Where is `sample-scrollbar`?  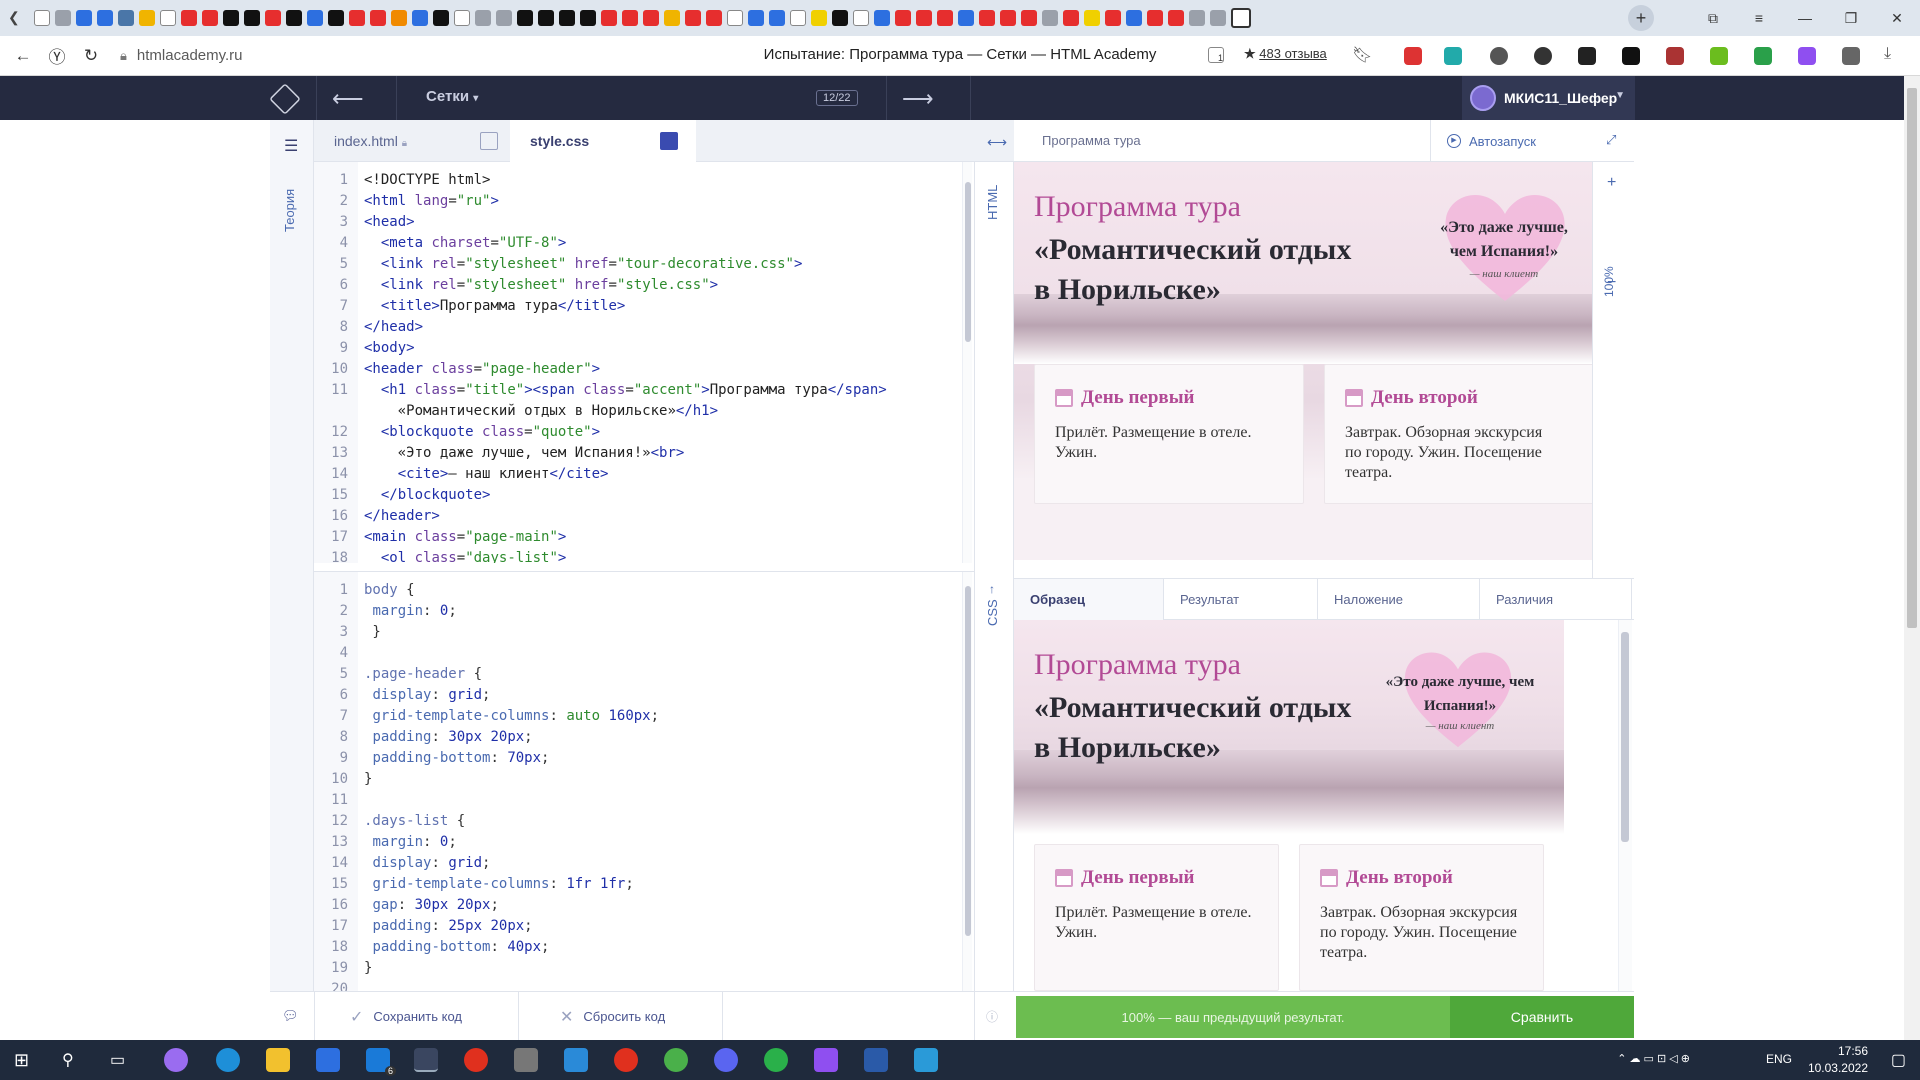
sample-scrollbar is located at coordinates (1625, 805).